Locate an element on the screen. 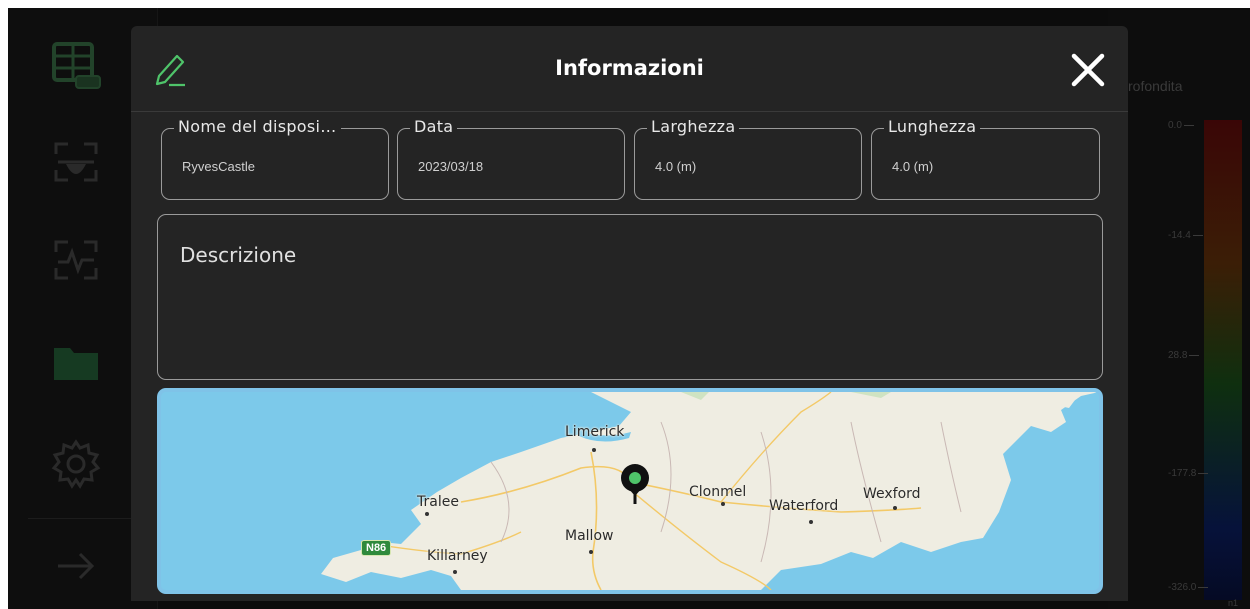 This screenshot has width=1250, height=609. scale-tick: -326.0 is located at coordinates (1188, 587).